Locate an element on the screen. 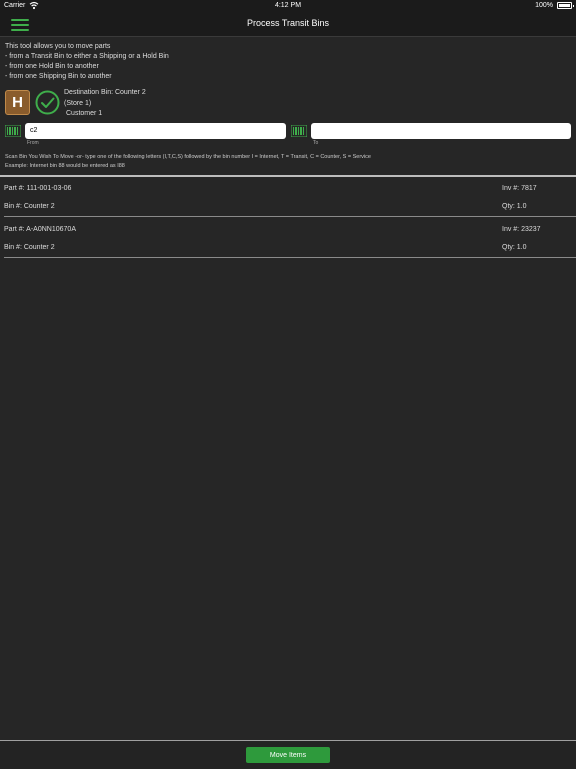  part-number: Part #: A-A0NN10670A is located at coordinates (40, 229).